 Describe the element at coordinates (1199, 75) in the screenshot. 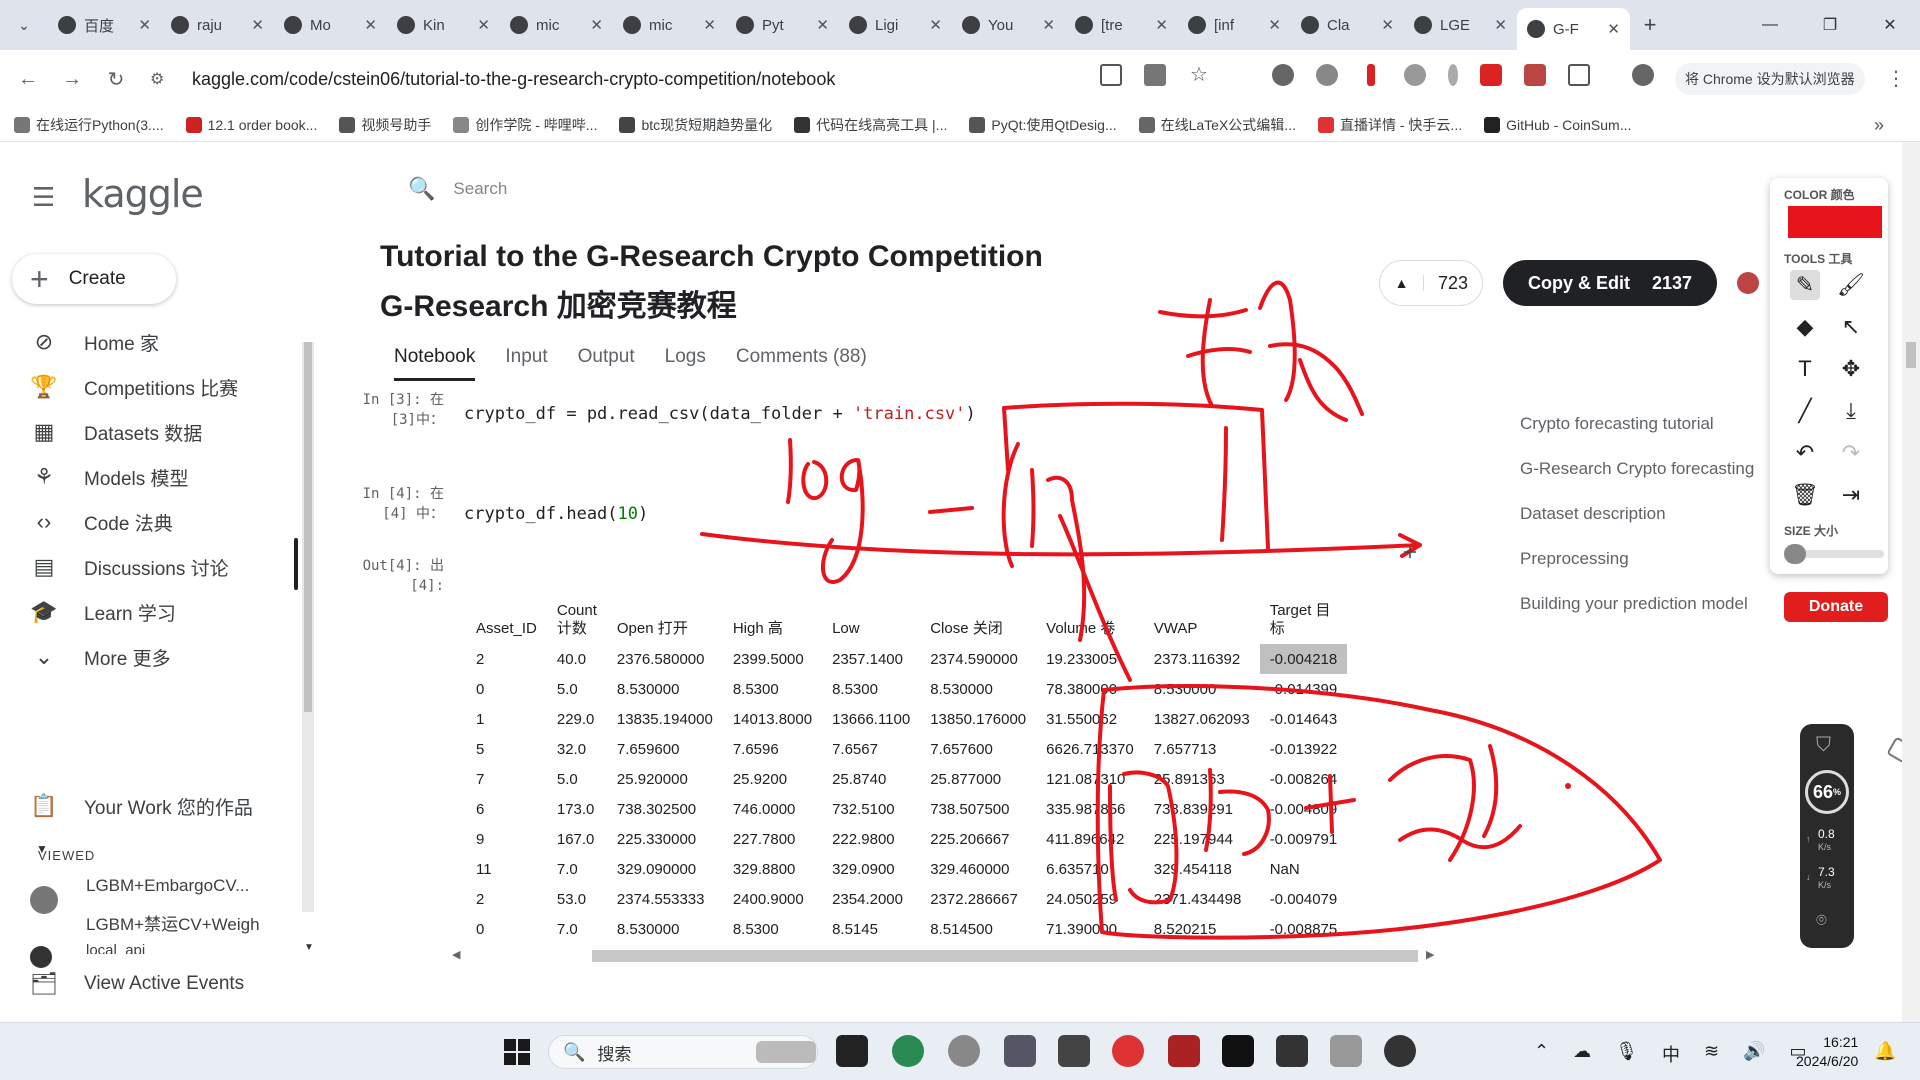

I see `bookmark-star-icon: ☆` at that location.